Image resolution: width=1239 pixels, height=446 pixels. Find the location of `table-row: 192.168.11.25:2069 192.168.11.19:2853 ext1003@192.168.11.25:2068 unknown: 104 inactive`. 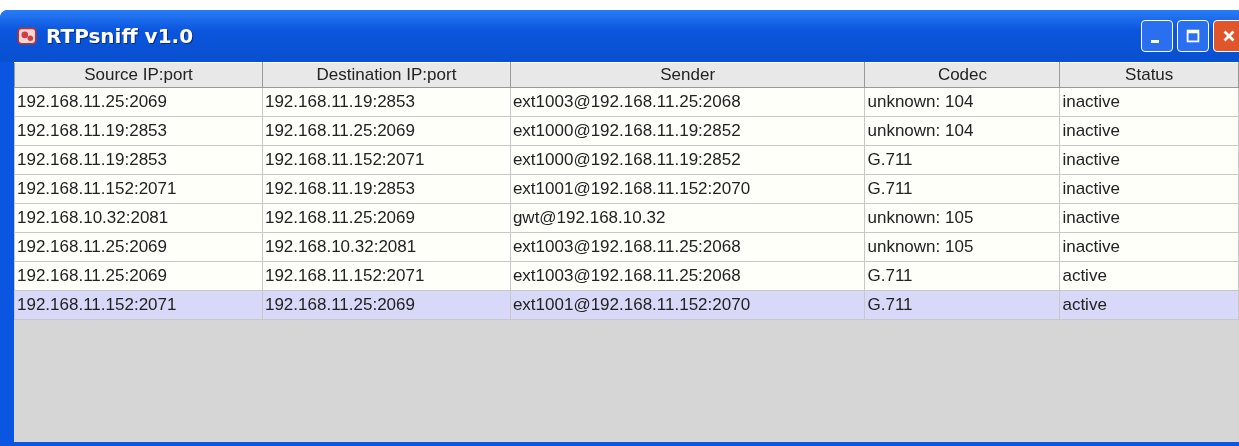

table-row: 192.168.11.25:2069 192.168.11.19:2853 ext1003@192.168.11.25:2068 unknown: 104 inactive is located at coordinates (626, 102).